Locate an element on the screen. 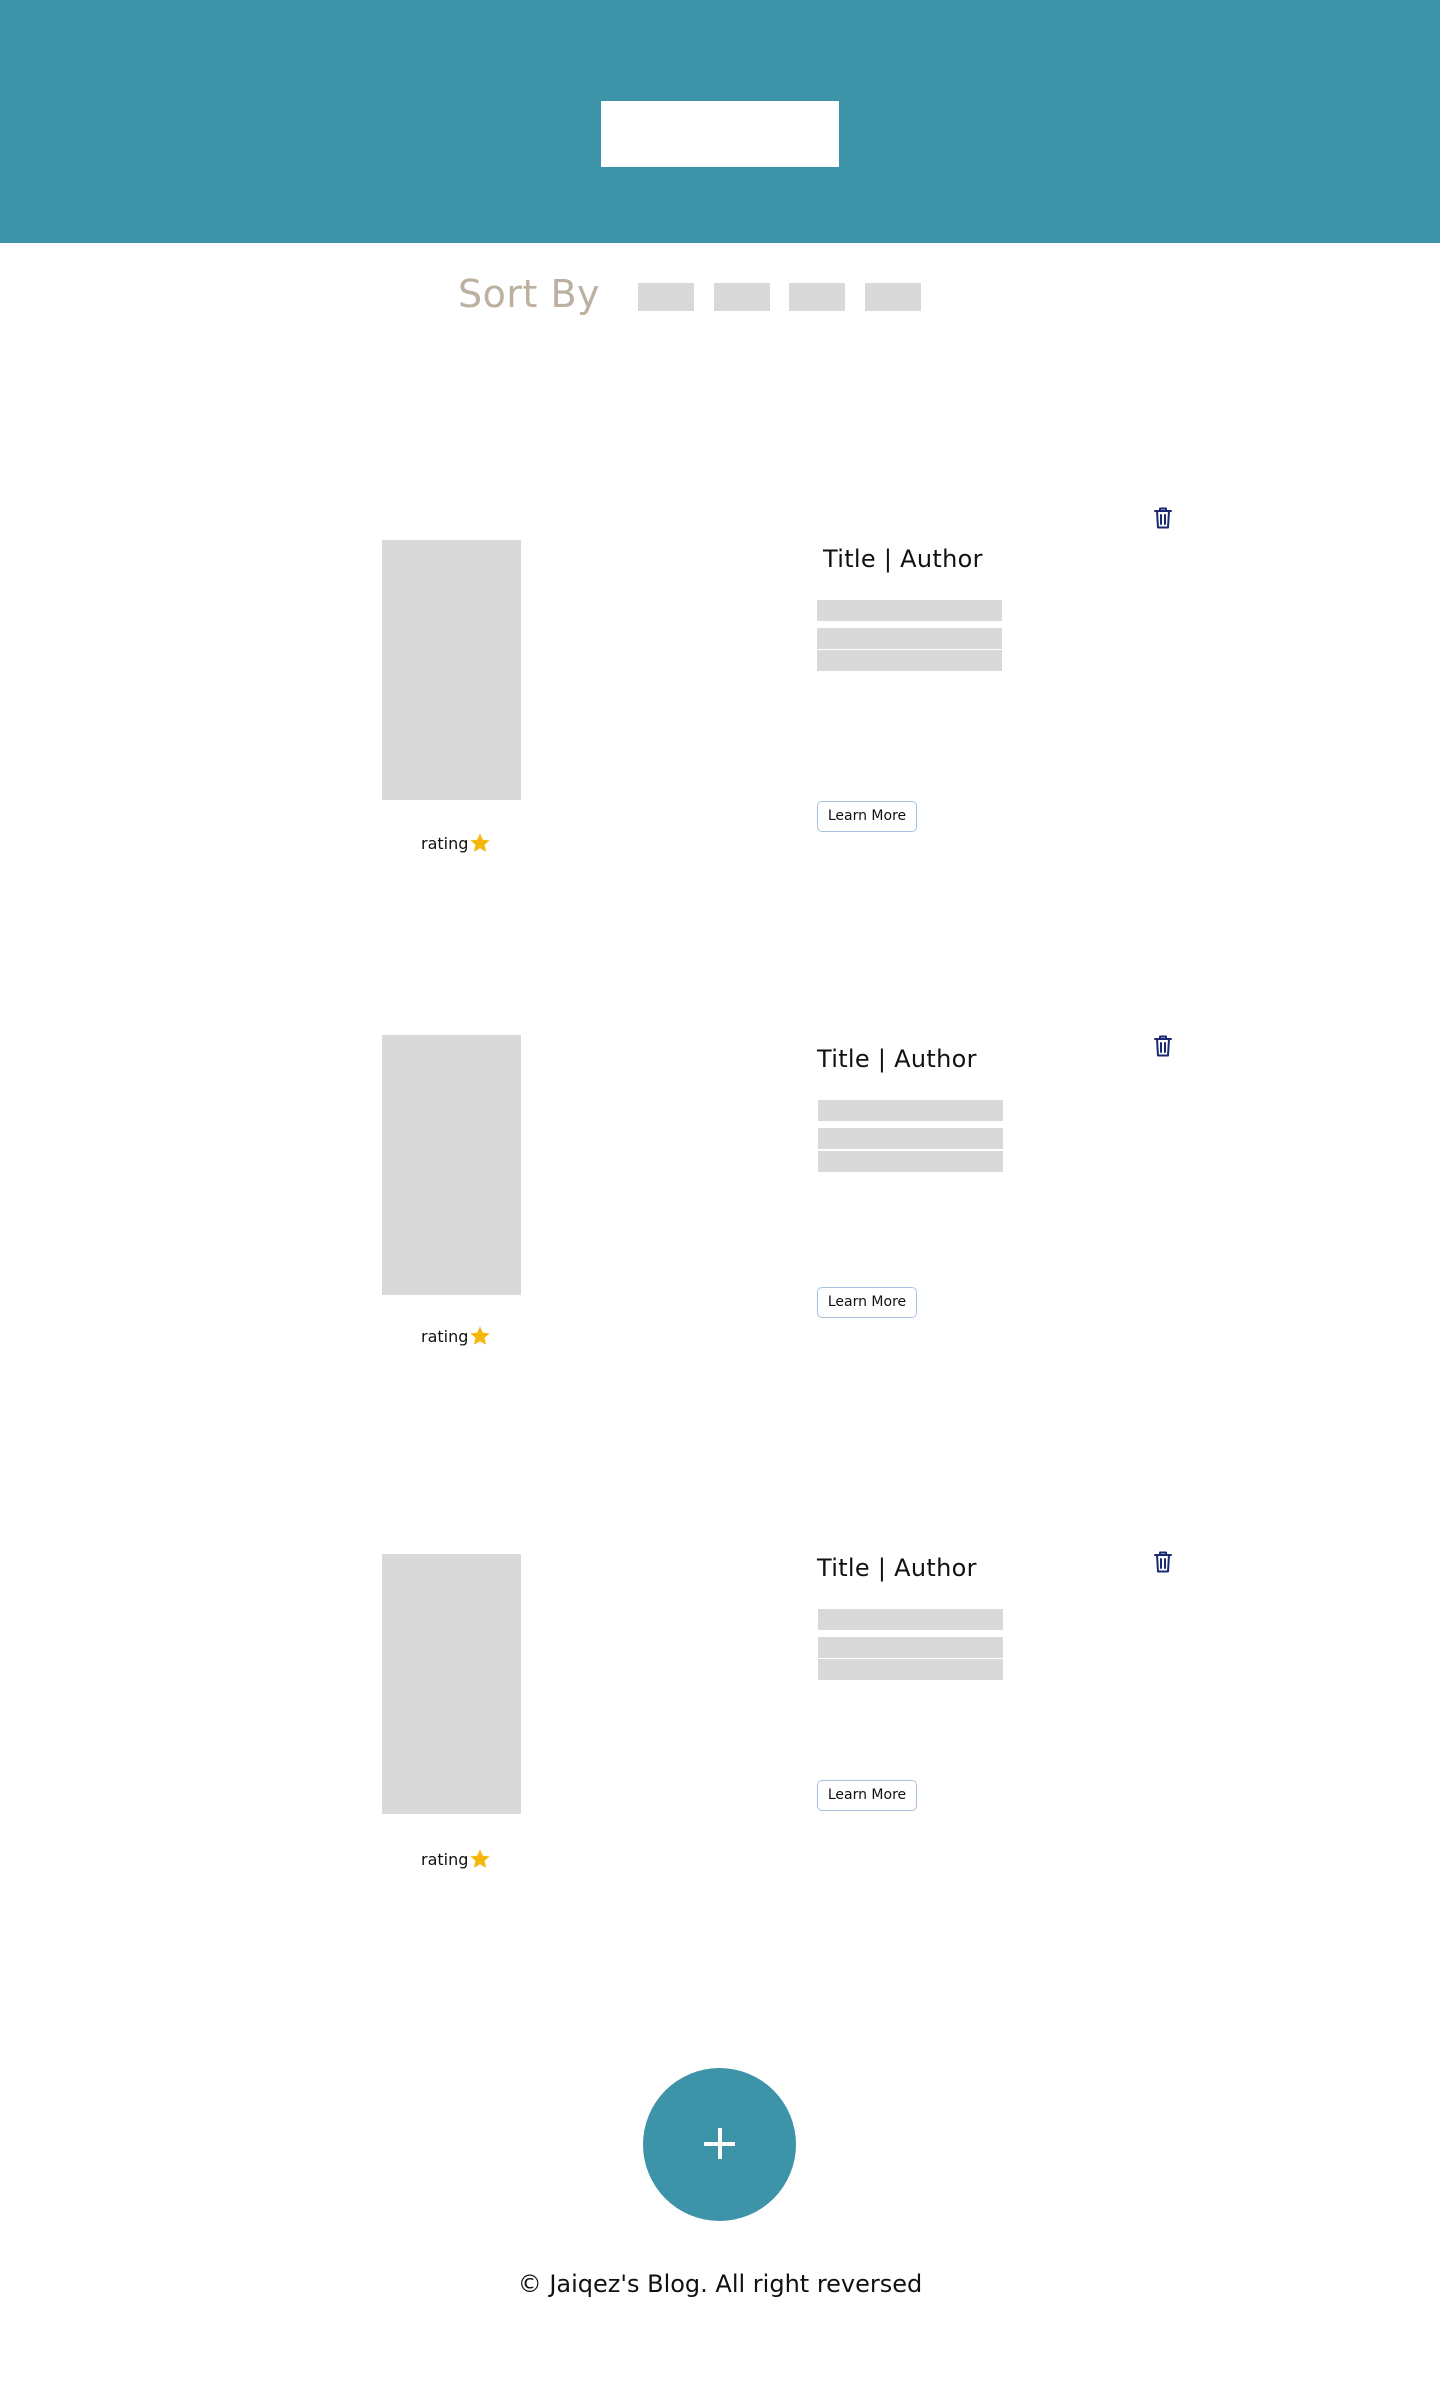 The image size is (1440, 2395). footer-copyright: © Jaiqez's Blog. All right reversed is located at coordinates (720, 2284).